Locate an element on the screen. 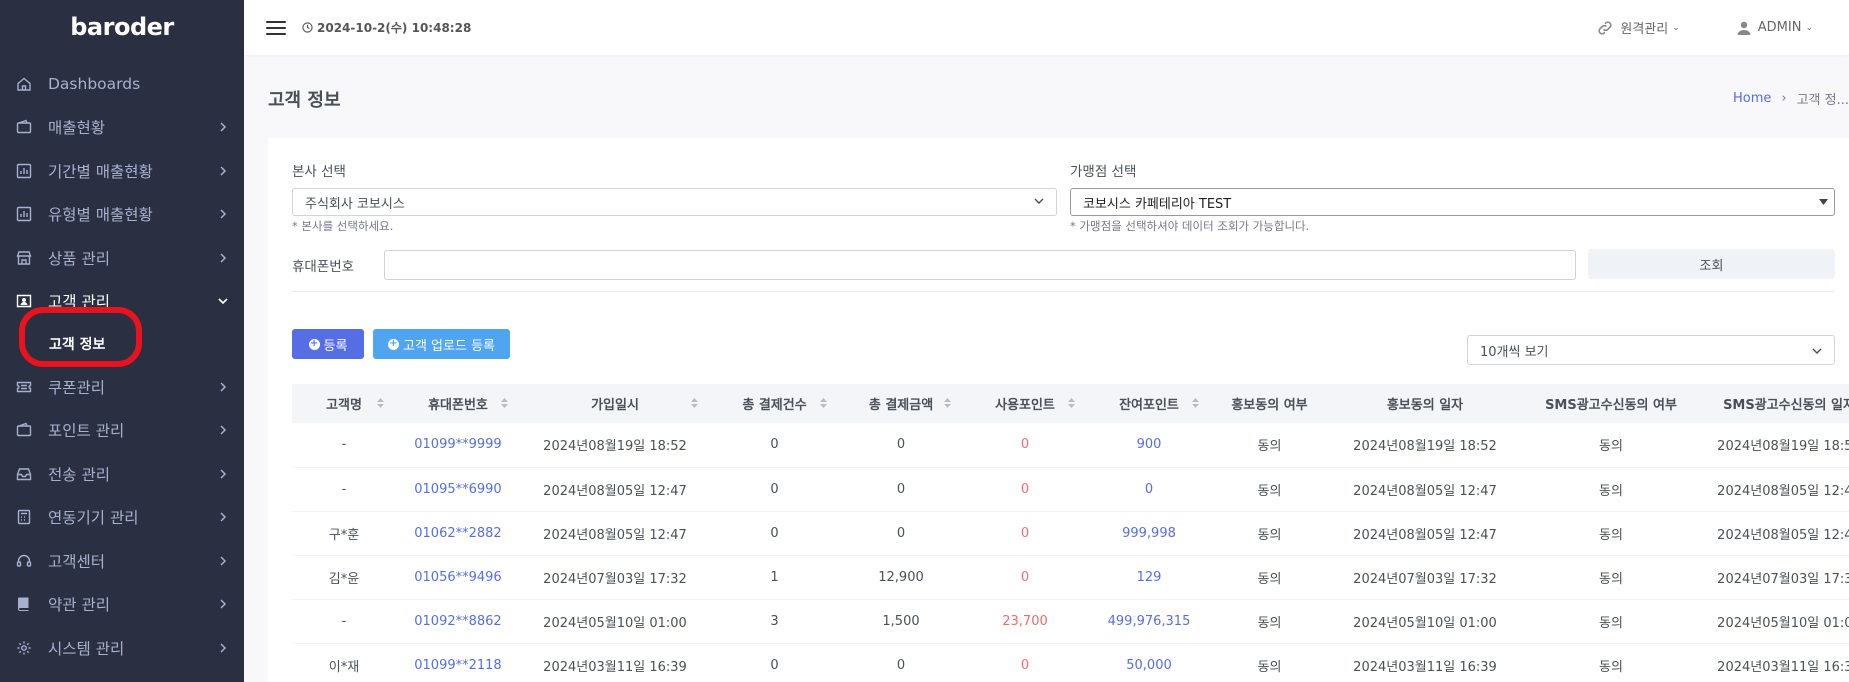 Image resolution: width=1849 pixels, height=682 pixels. sidebar-item-label: 쿠폰관리 is located at coordinates (77, 387).